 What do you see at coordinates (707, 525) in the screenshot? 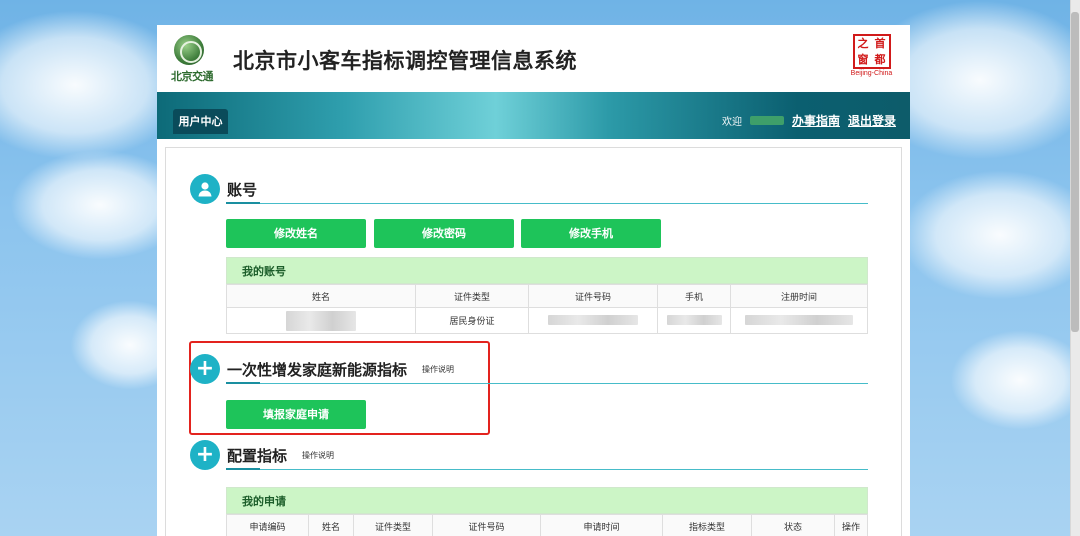
I see `column-header: 指标类型` at bounding box center [707, 525].